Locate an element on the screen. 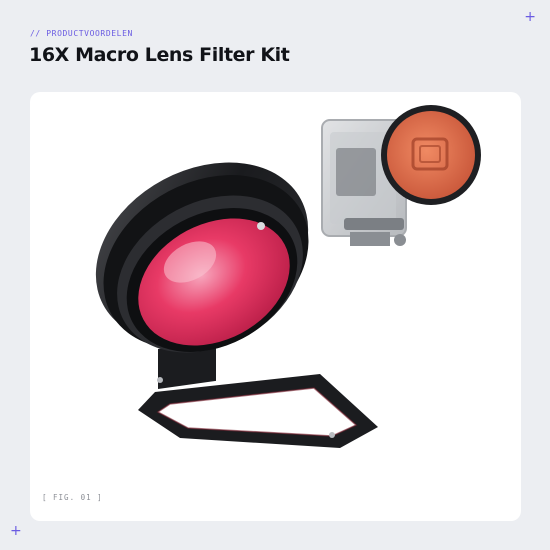 The image size is (550, 550). page-title: 16X Macro Lens Filter Kit is located at coordinates (159, 55).